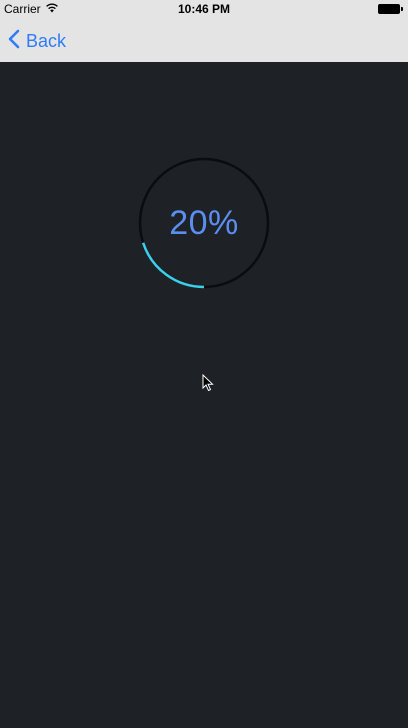  Describe the element at coordinates (14, 41) in the screenshot. I see `chevron-left-icon` at that location.